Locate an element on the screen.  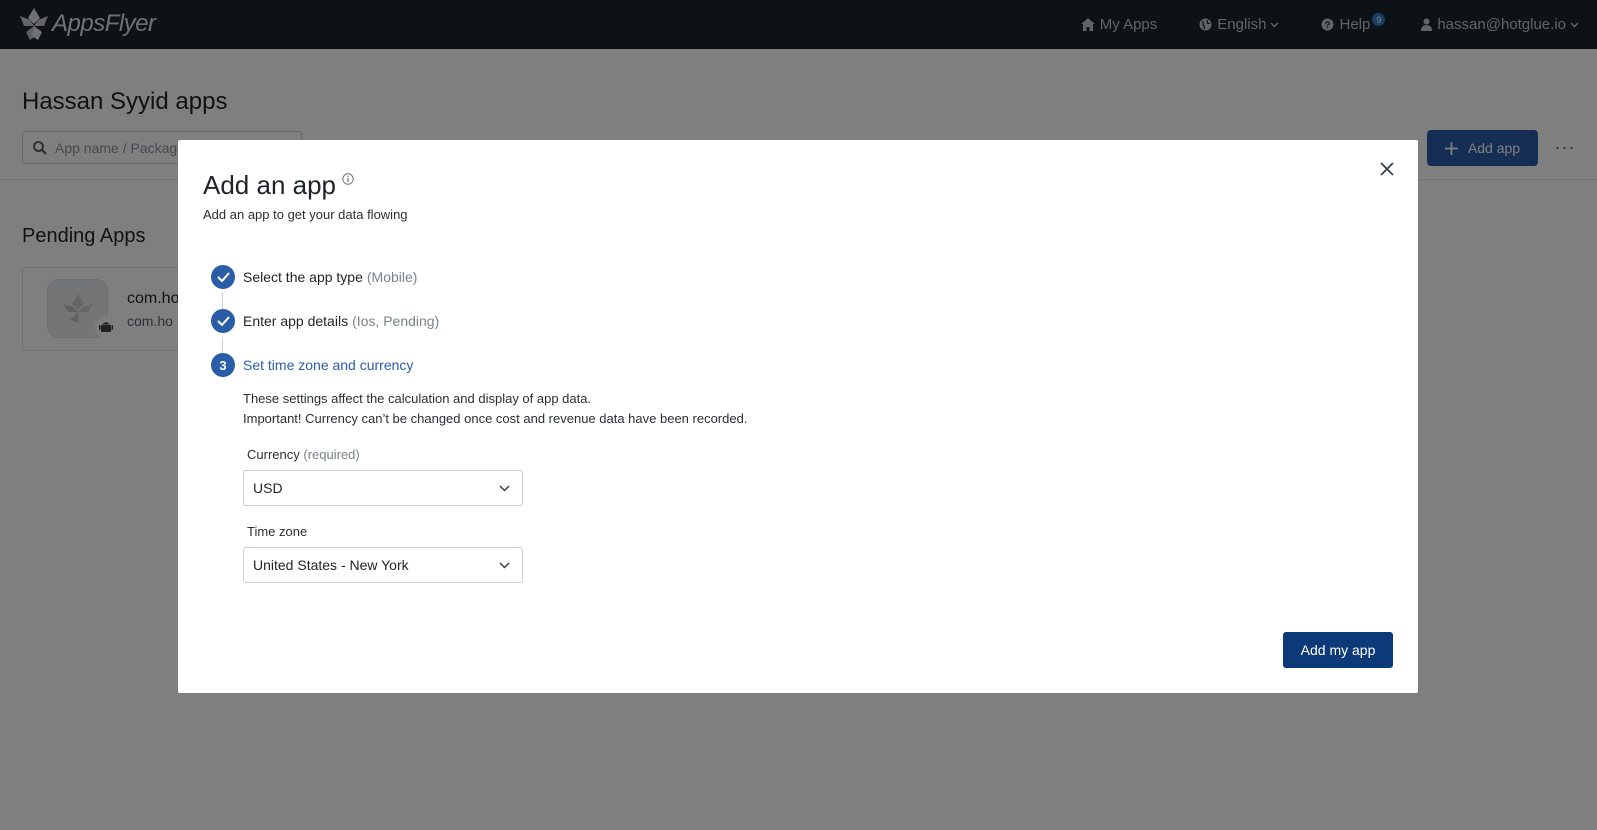
close-modal-button is located at coordinates (1387, 169).